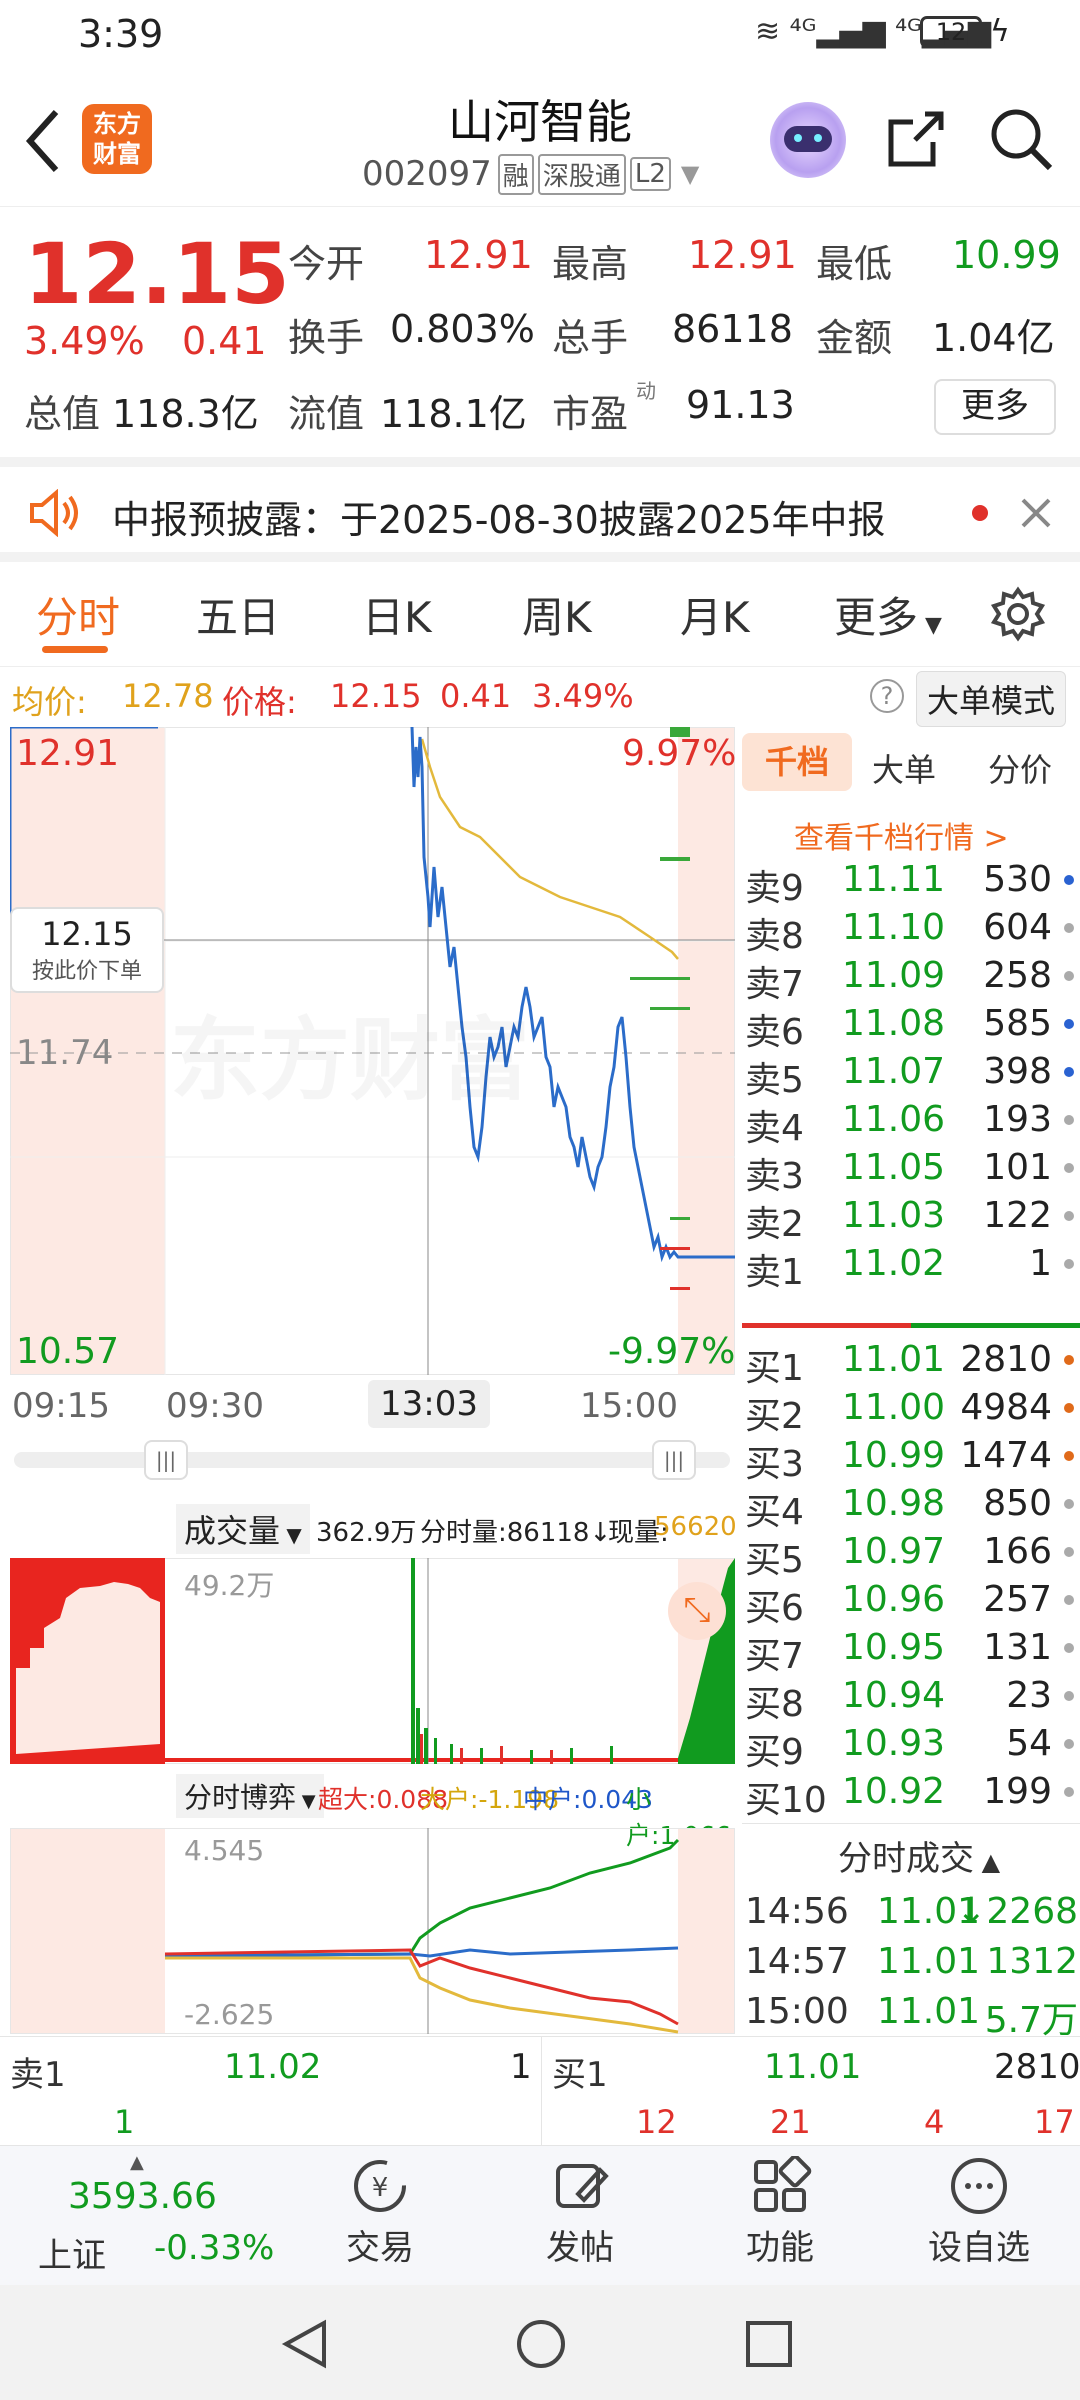  I want to click on time-cursor: 13:03, so click(429, 1404).